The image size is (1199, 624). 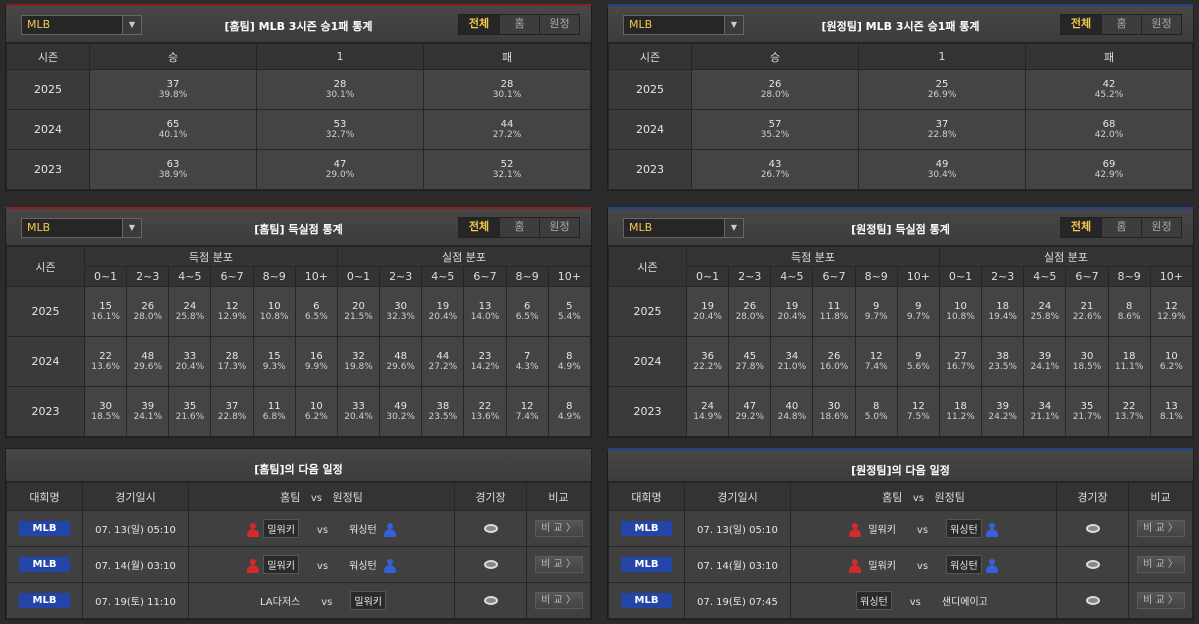 I want to click on stat-count: 5, so click(x=569, y=306).